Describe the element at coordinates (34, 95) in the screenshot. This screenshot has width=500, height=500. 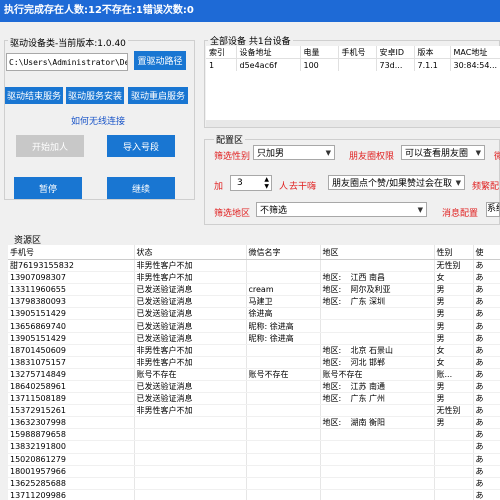
I see `end-service-button: 驱动结束服务` at that location.